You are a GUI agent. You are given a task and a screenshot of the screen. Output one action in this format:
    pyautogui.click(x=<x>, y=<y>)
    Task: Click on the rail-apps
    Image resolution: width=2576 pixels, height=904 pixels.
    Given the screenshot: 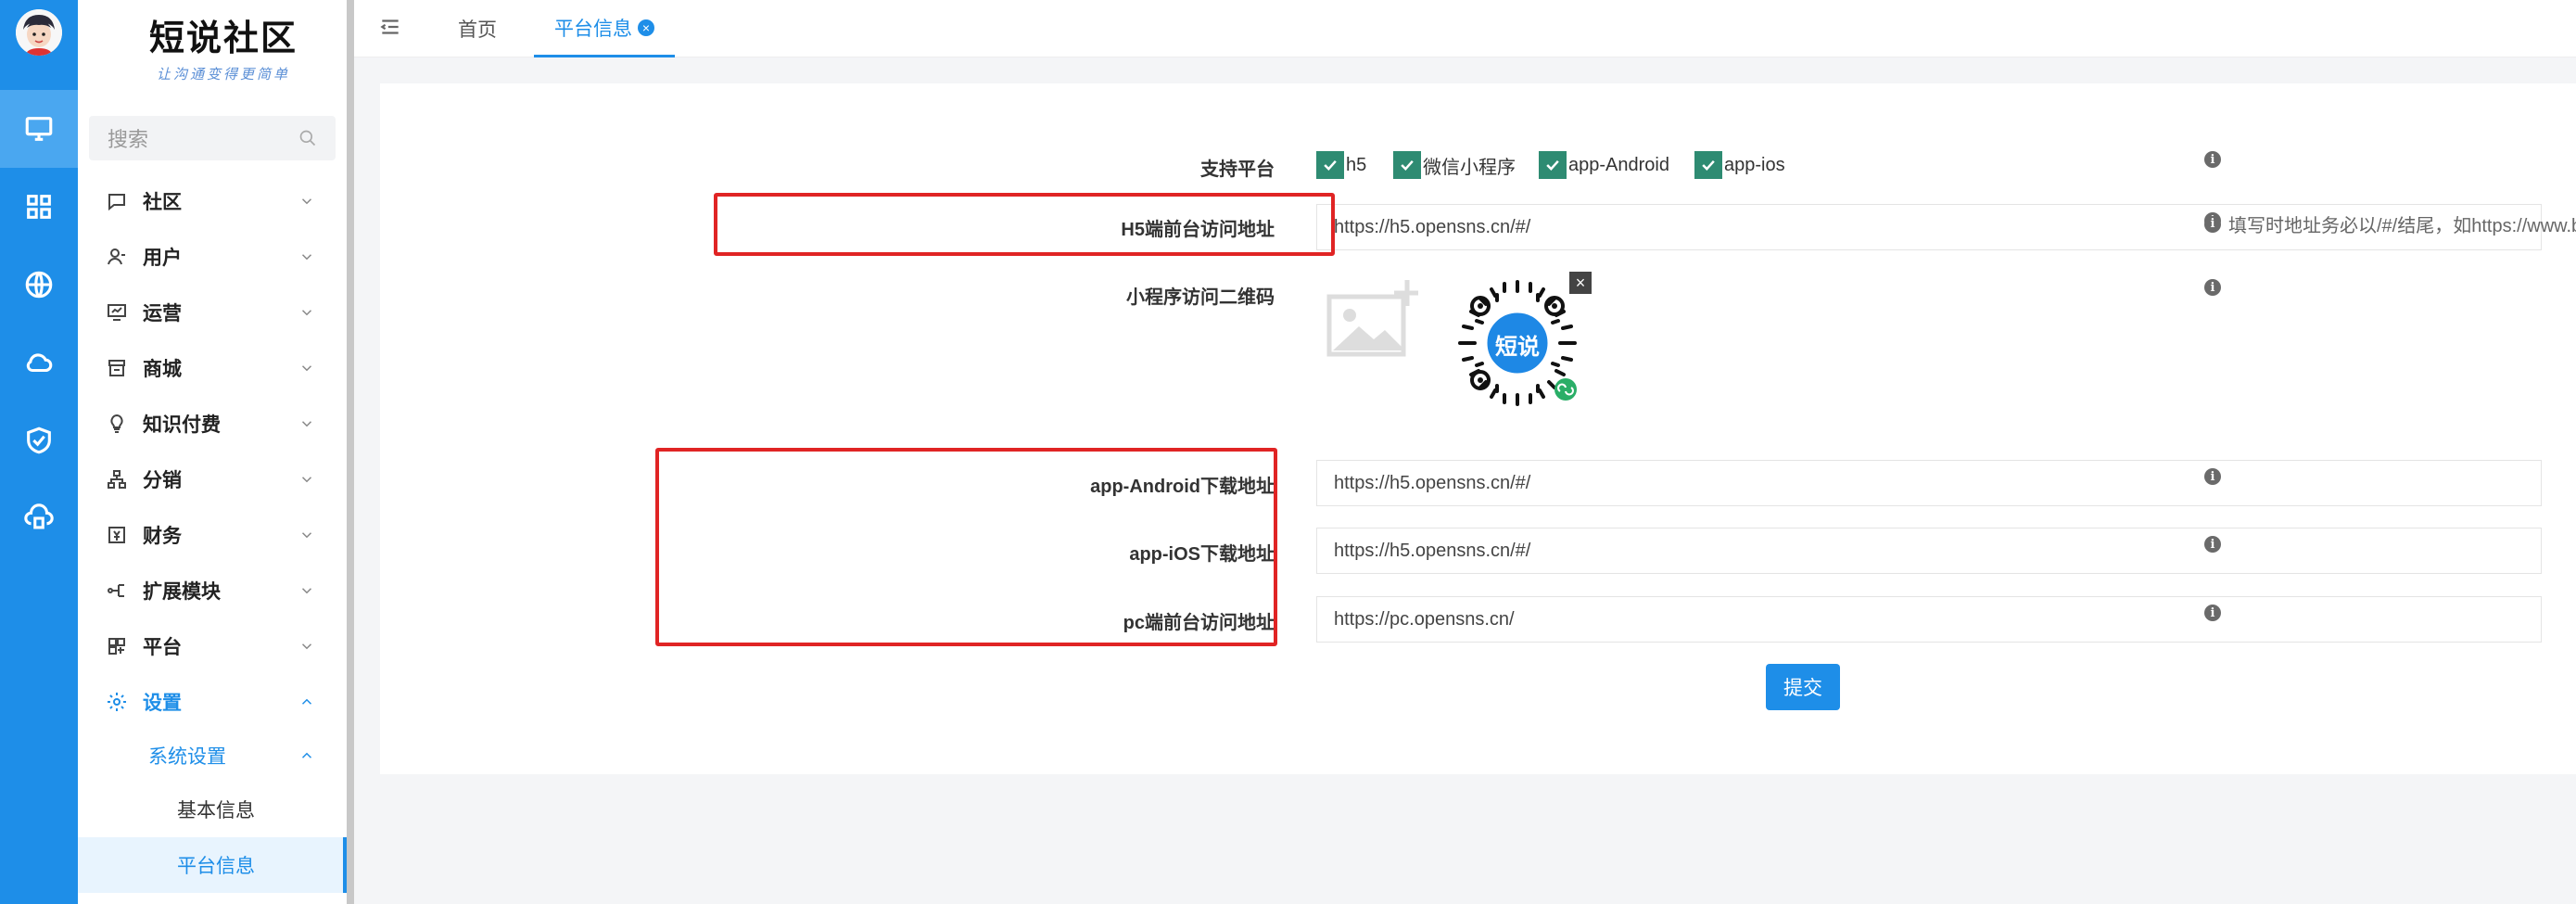 What is the action you would take?
    pyautogui.click(x=39, y=207)
    